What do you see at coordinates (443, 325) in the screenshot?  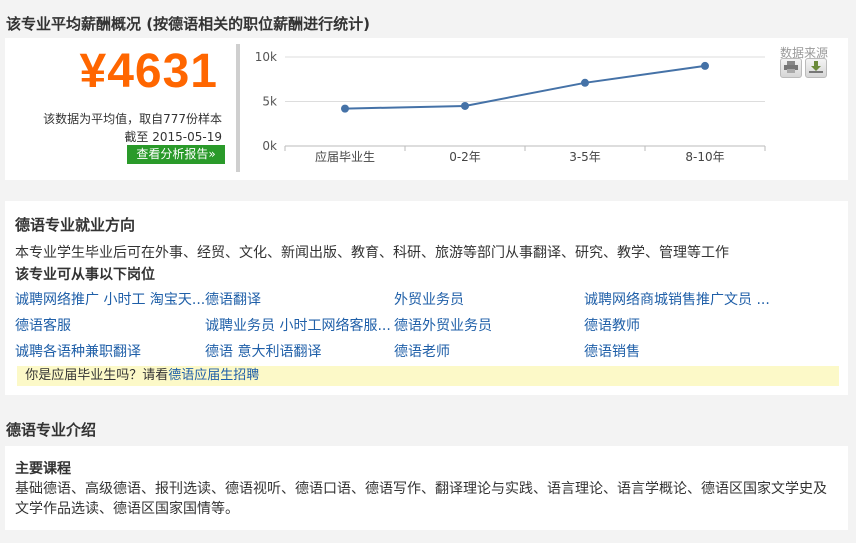 I see `job-link: 德语外贸业务员` at bounding box center [443, 325].